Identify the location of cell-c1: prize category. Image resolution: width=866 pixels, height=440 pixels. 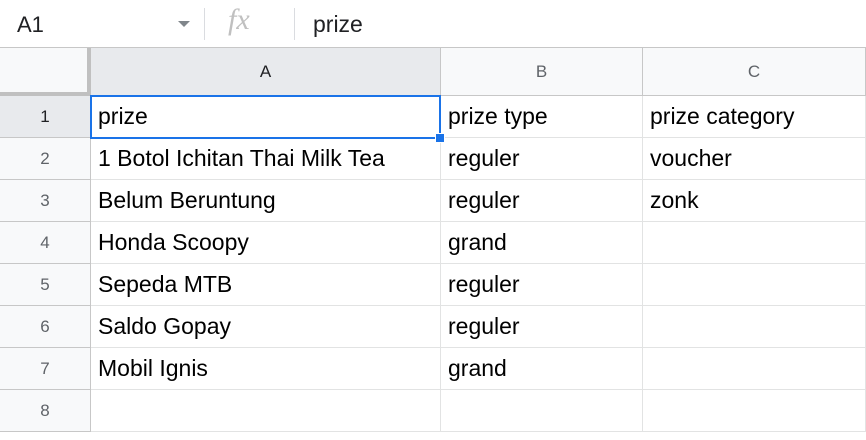
(754, 117).